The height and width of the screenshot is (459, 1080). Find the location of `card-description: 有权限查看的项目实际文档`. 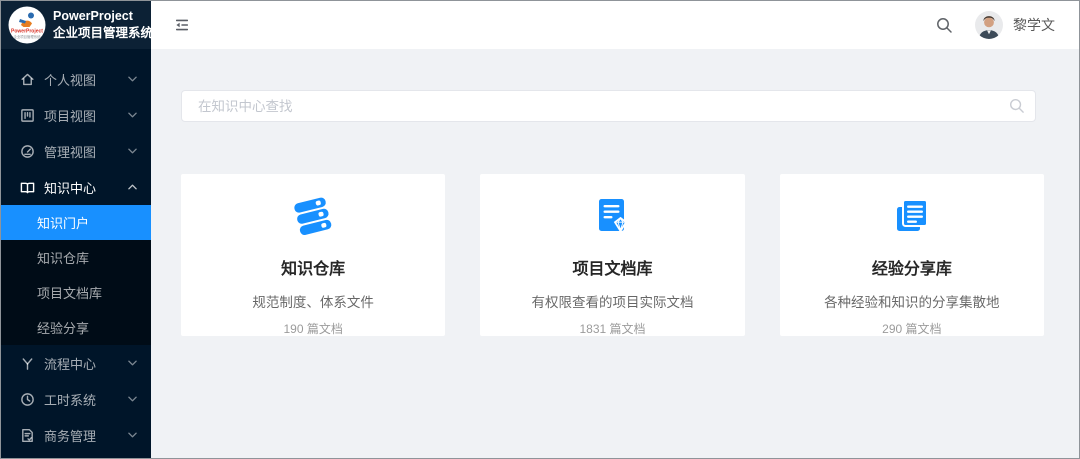

card-description: 有权限查看的项目实际文档 is located at coordinates (612, 302).